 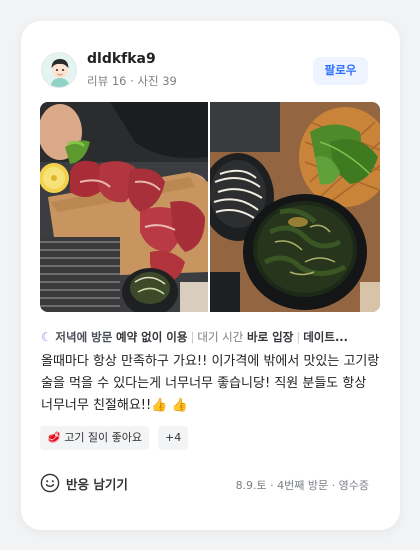 What do you see at coordinates (302, 485) in the screenshot?
I see `visit-meta: 8.9.토 · 4번째 방문 · 영수증` at bounding box center [302, 485].